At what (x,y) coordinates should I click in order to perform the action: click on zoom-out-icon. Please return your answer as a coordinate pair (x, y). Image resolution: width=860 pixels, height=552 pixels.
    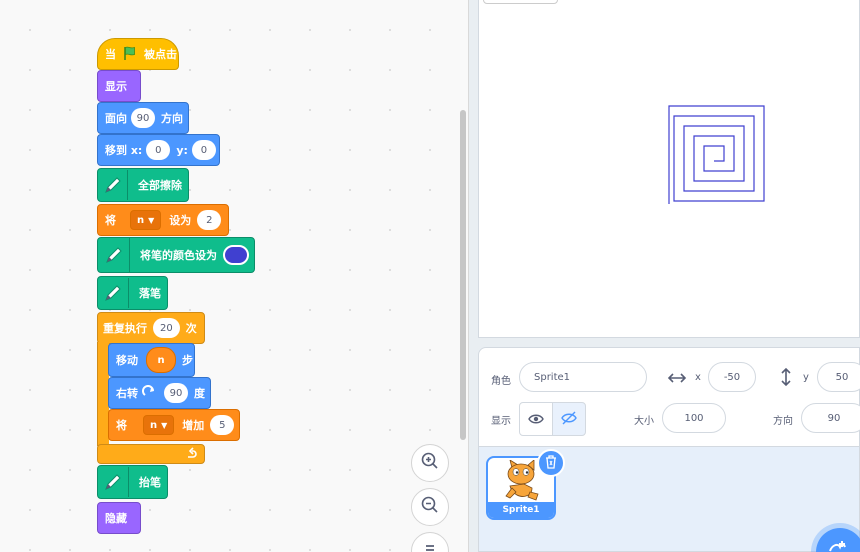
    Looking at the image, I should click on (430, 507).